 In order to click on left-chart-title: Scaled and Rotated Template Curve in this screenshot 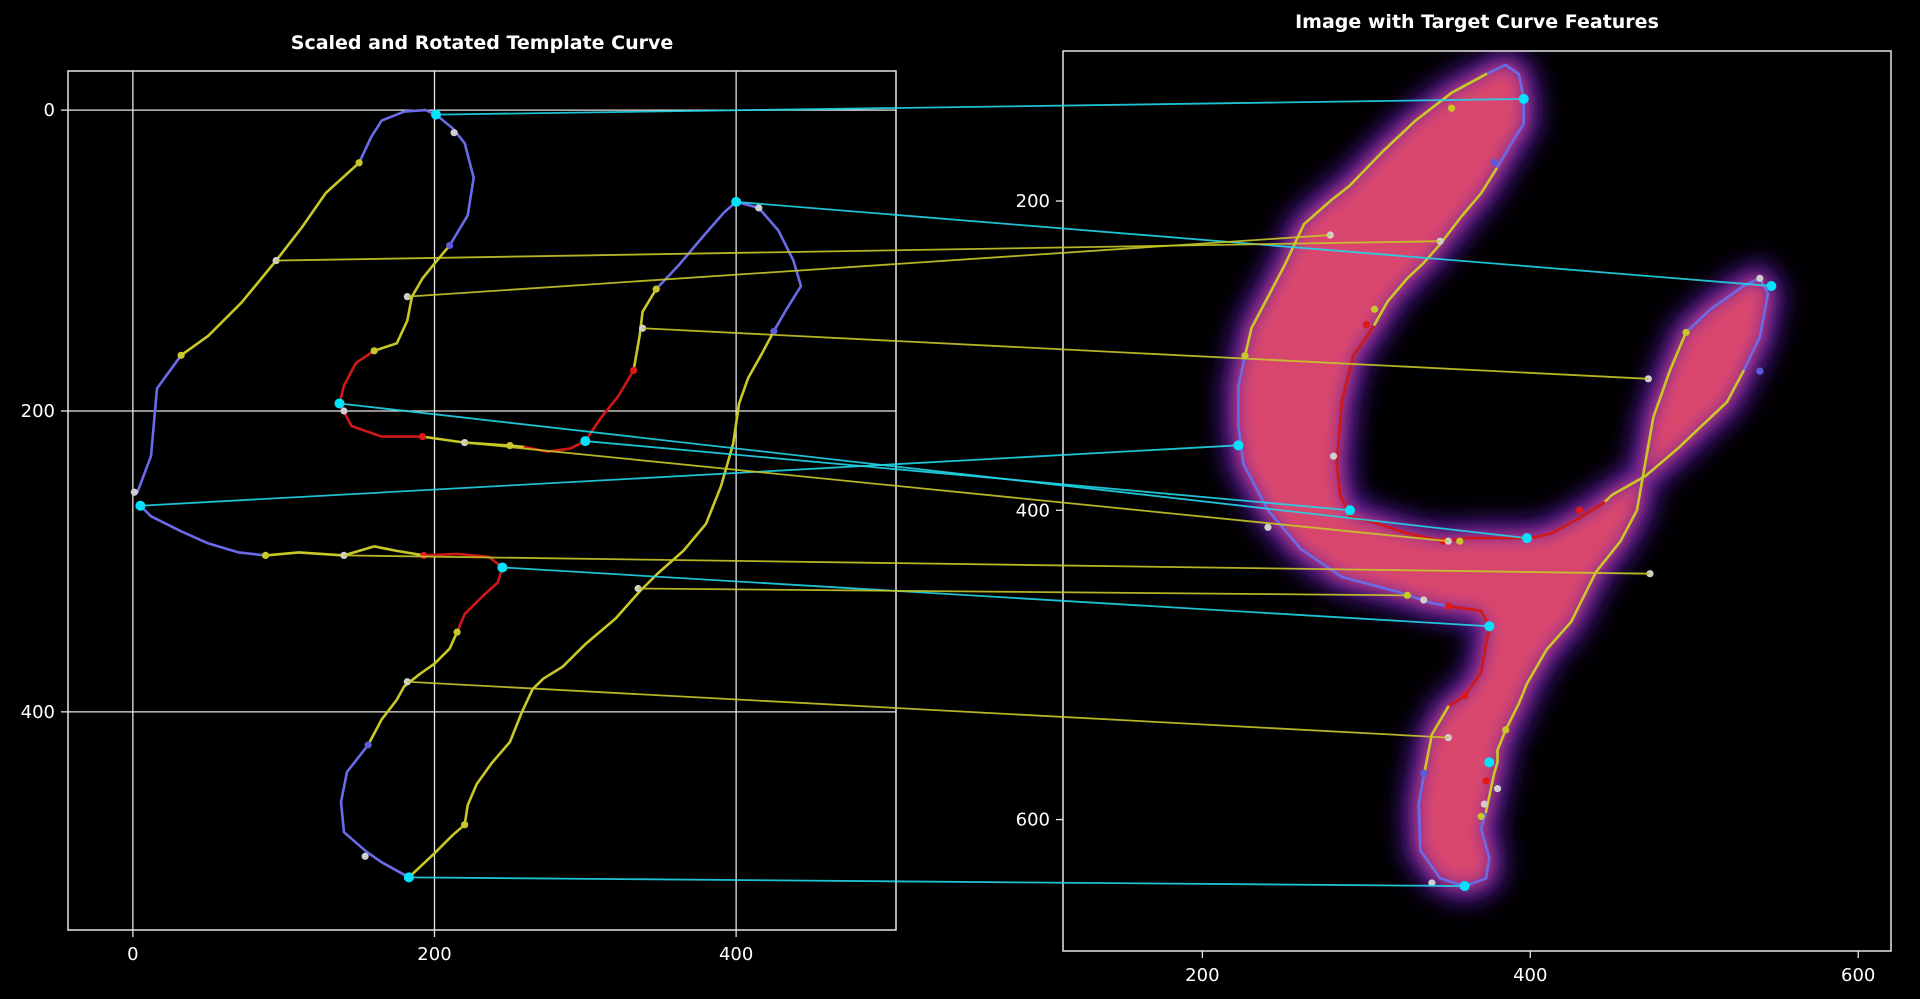, I will do `click(482, 43)`.